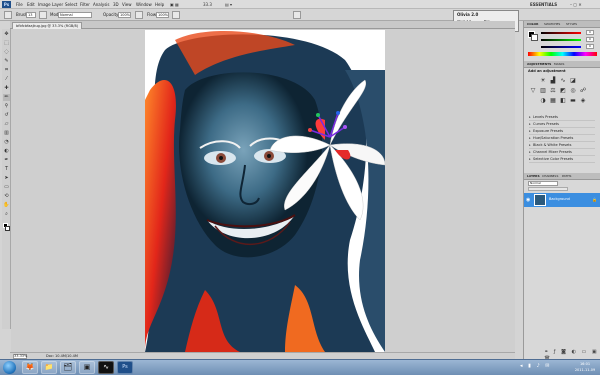  What do you see at coordinates (6, 124) in the screenshot?
I see `eraser-tool-icon: ▱` at bounding box center [6, 124].